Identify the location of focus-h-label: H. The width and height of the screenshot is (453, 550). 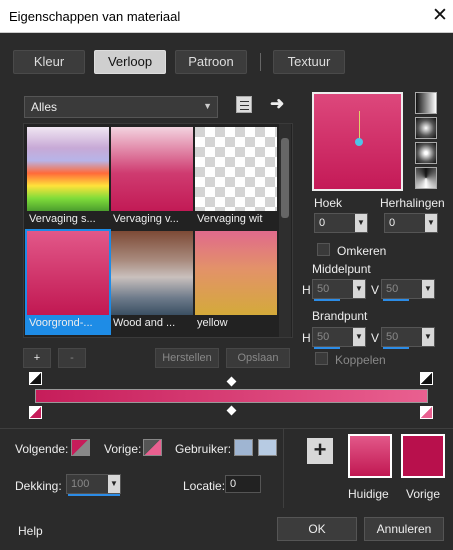
(306, 338).